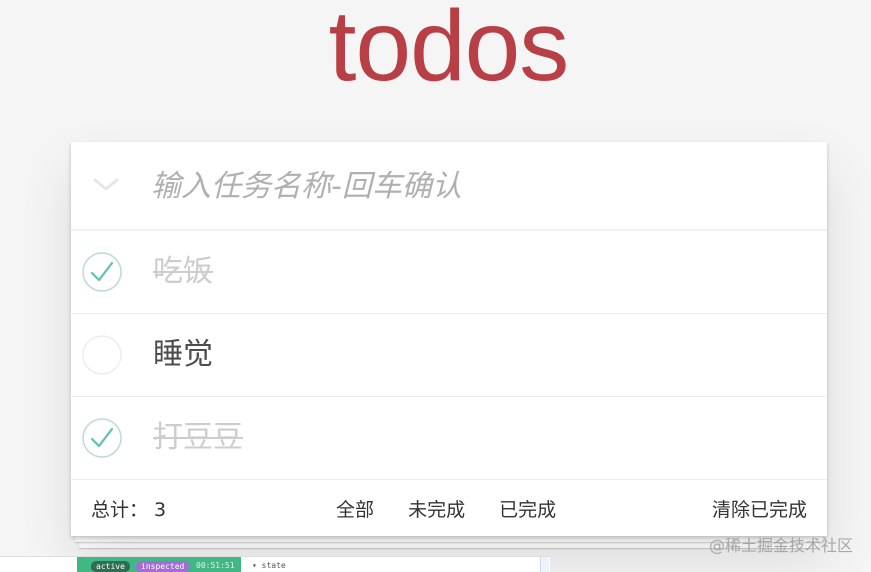 The width and height of the screenshot is (871, 572). I want to click on todo-item-2: 睡觉, so click(449, 355).